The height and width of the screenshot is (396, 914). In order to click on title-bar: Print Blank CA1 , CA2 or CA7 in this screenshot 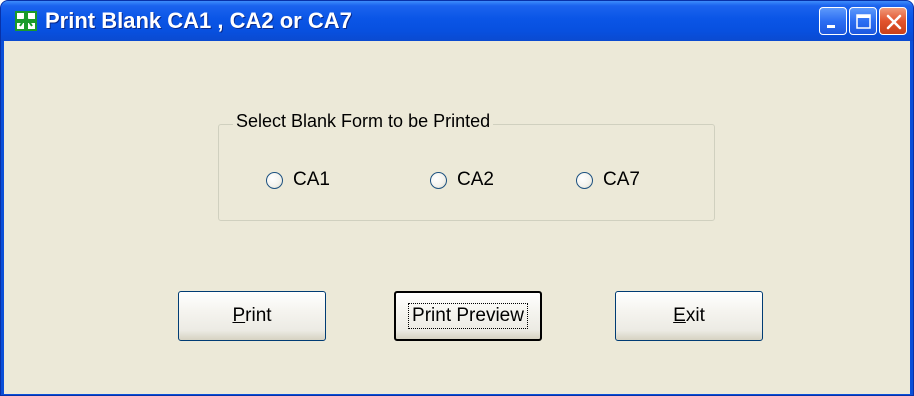, I will do `click(457, 21)`.